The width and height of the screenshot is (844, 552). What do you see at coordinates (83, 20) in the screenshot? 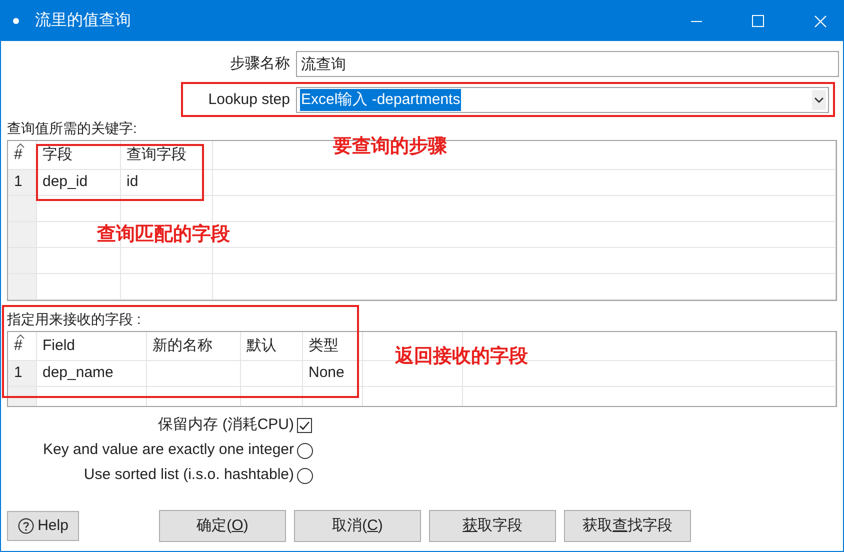
I see `window-title: 流里的值查询` at bounding box center [83, 20].